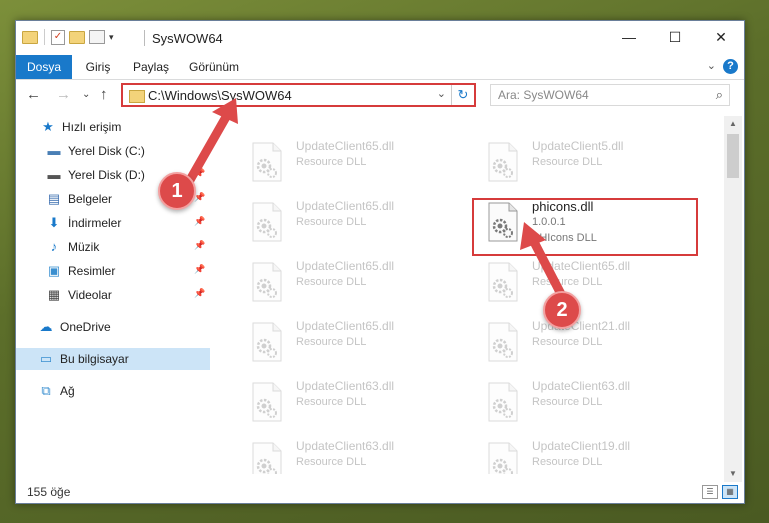 This screenshot has width=769, height=523. Describe the element at coordinates (380, 492) in the screenshot. I see `status-bar: 155 öğe ☰ ▦` at that location.